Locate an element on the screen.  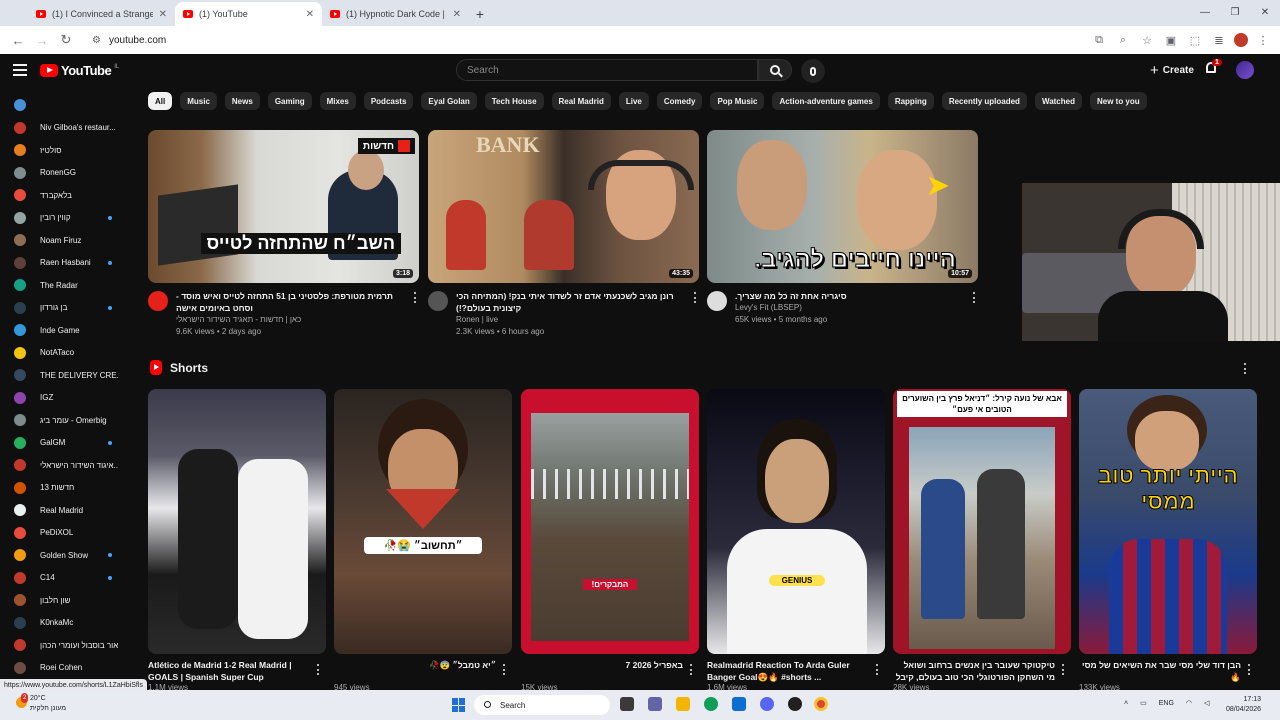
sidebar-subscription-item: Inde Game is located at coordinates (64, 330).